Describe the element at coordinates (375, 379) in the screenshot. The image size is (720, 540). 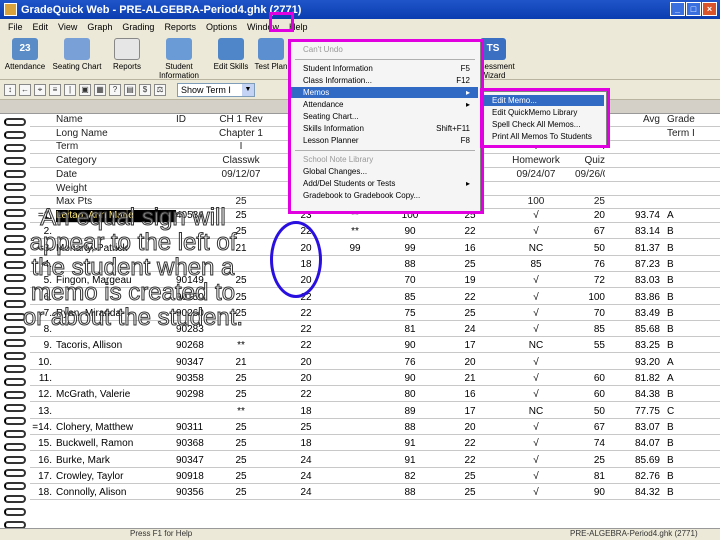
I see `student-row: 11. 90358 25 20 90 21 √ 60 81.82 A` at that location.